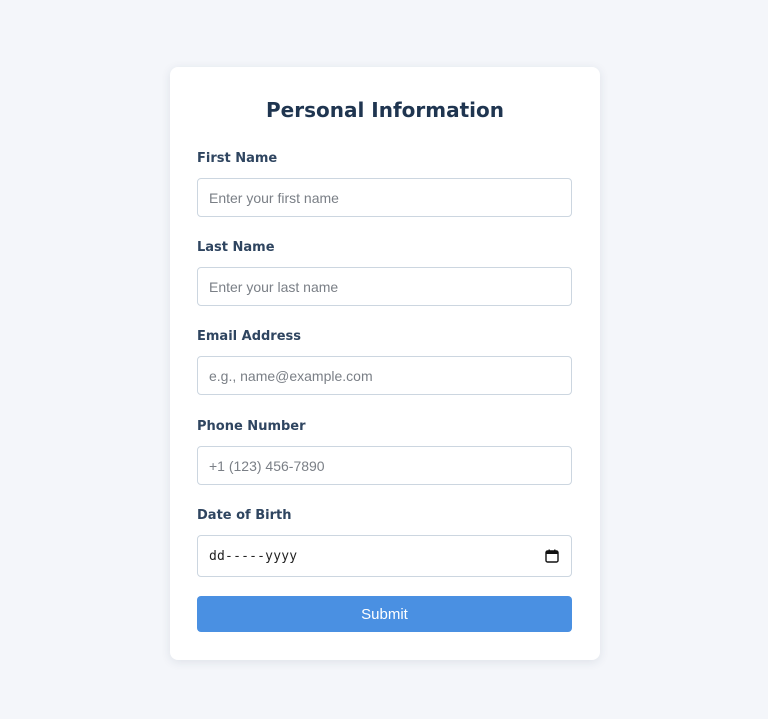 The height and width of the screenshot is (719, 768). Describe the element at coordinates (253, 556) in the screenshot. I see `dob-format-text: dd-----yyyy` at that location.